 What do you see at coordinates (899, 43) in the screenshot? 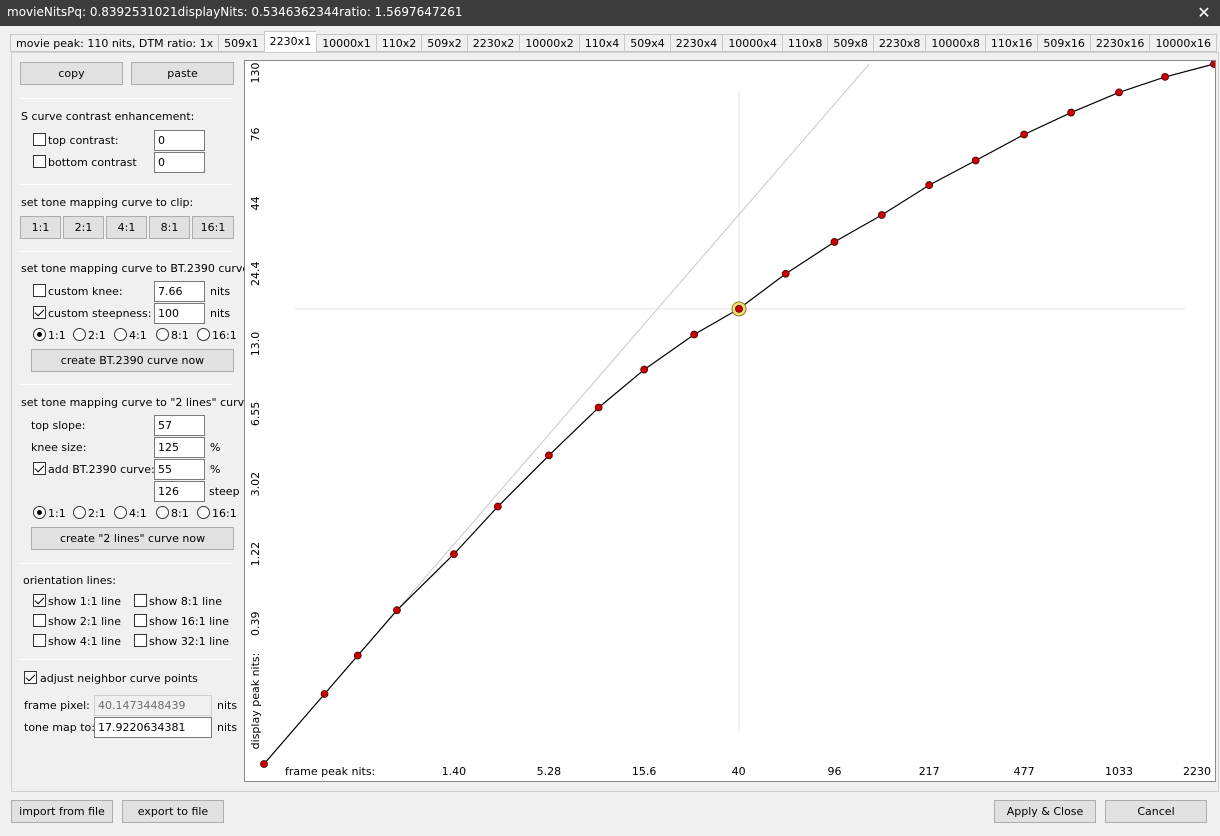
I see `tab-2230x8: 2230x8` at bounding box center [899, 43].